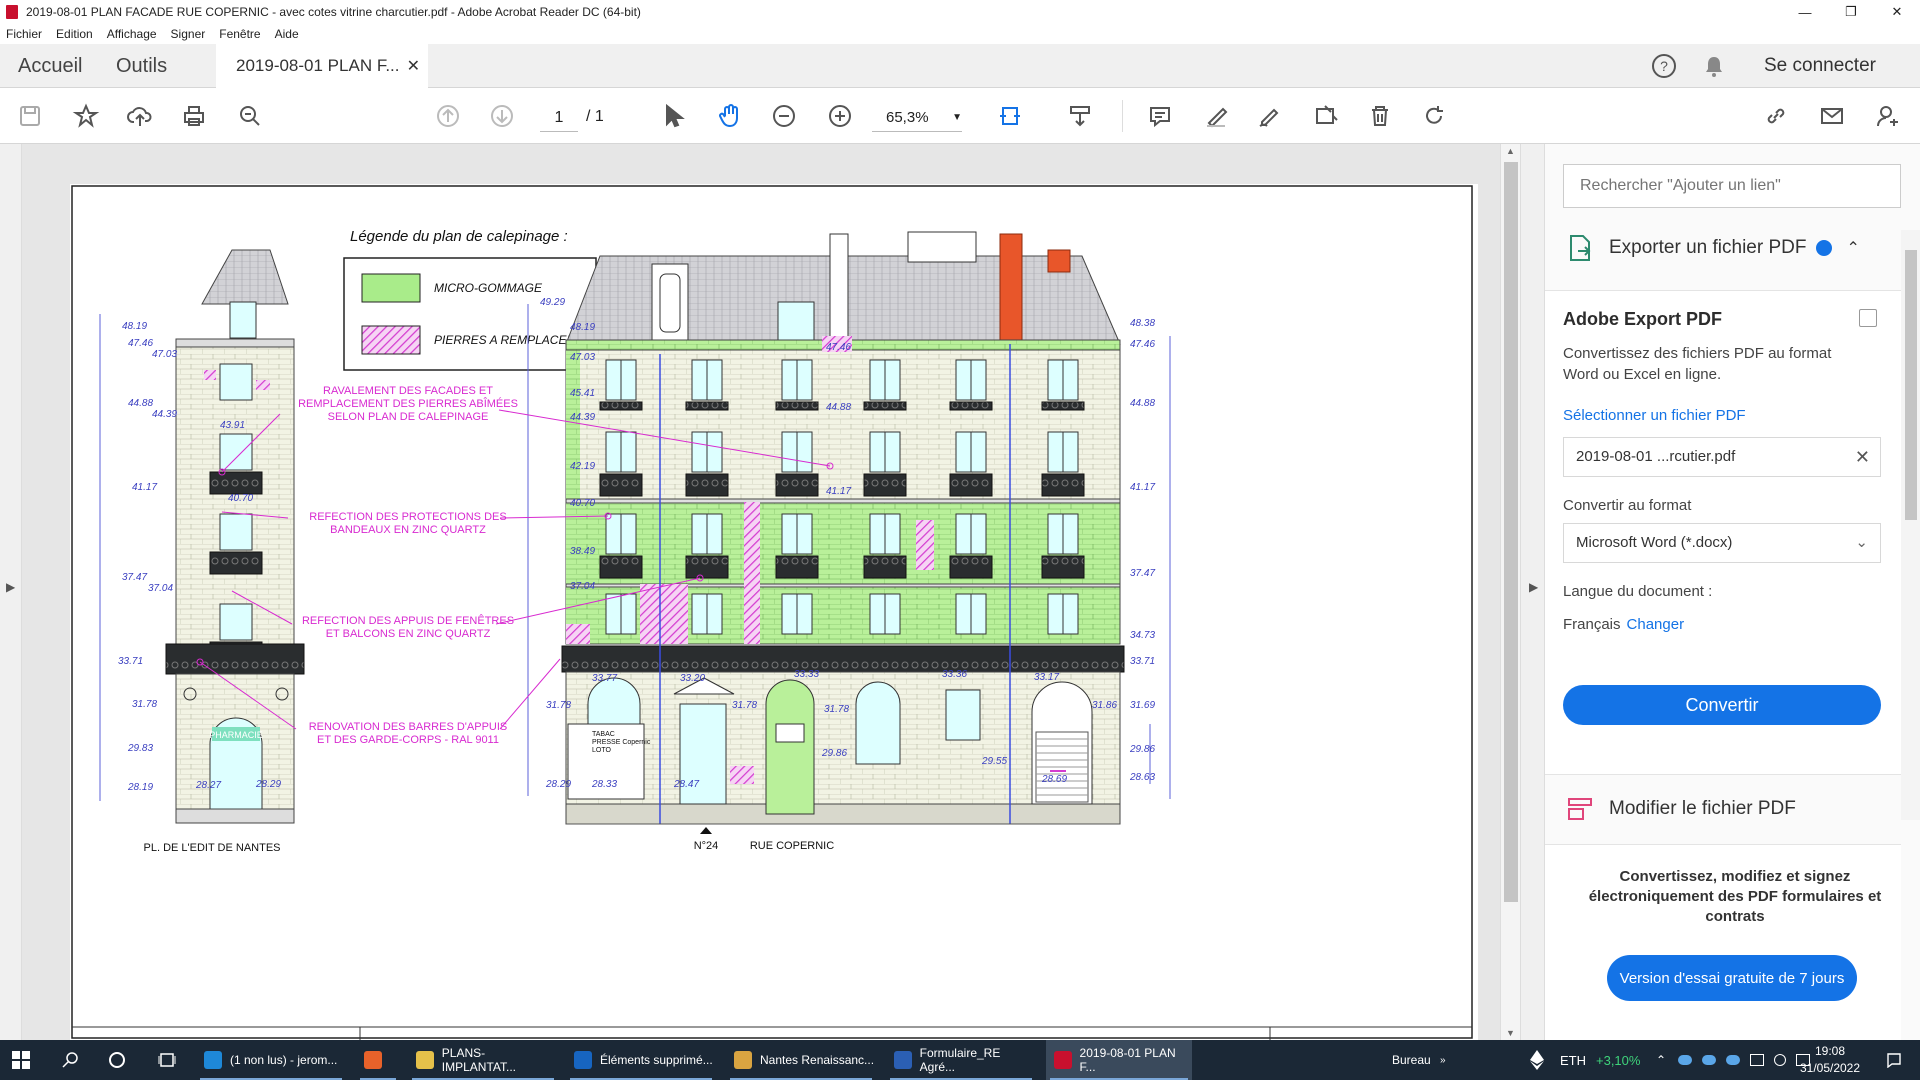 Image resolution: width=1920 pixels, height=1080 pixels. Describe the element at coordinates (21, 1060) in the screenshot. I see `start-button` at that location.